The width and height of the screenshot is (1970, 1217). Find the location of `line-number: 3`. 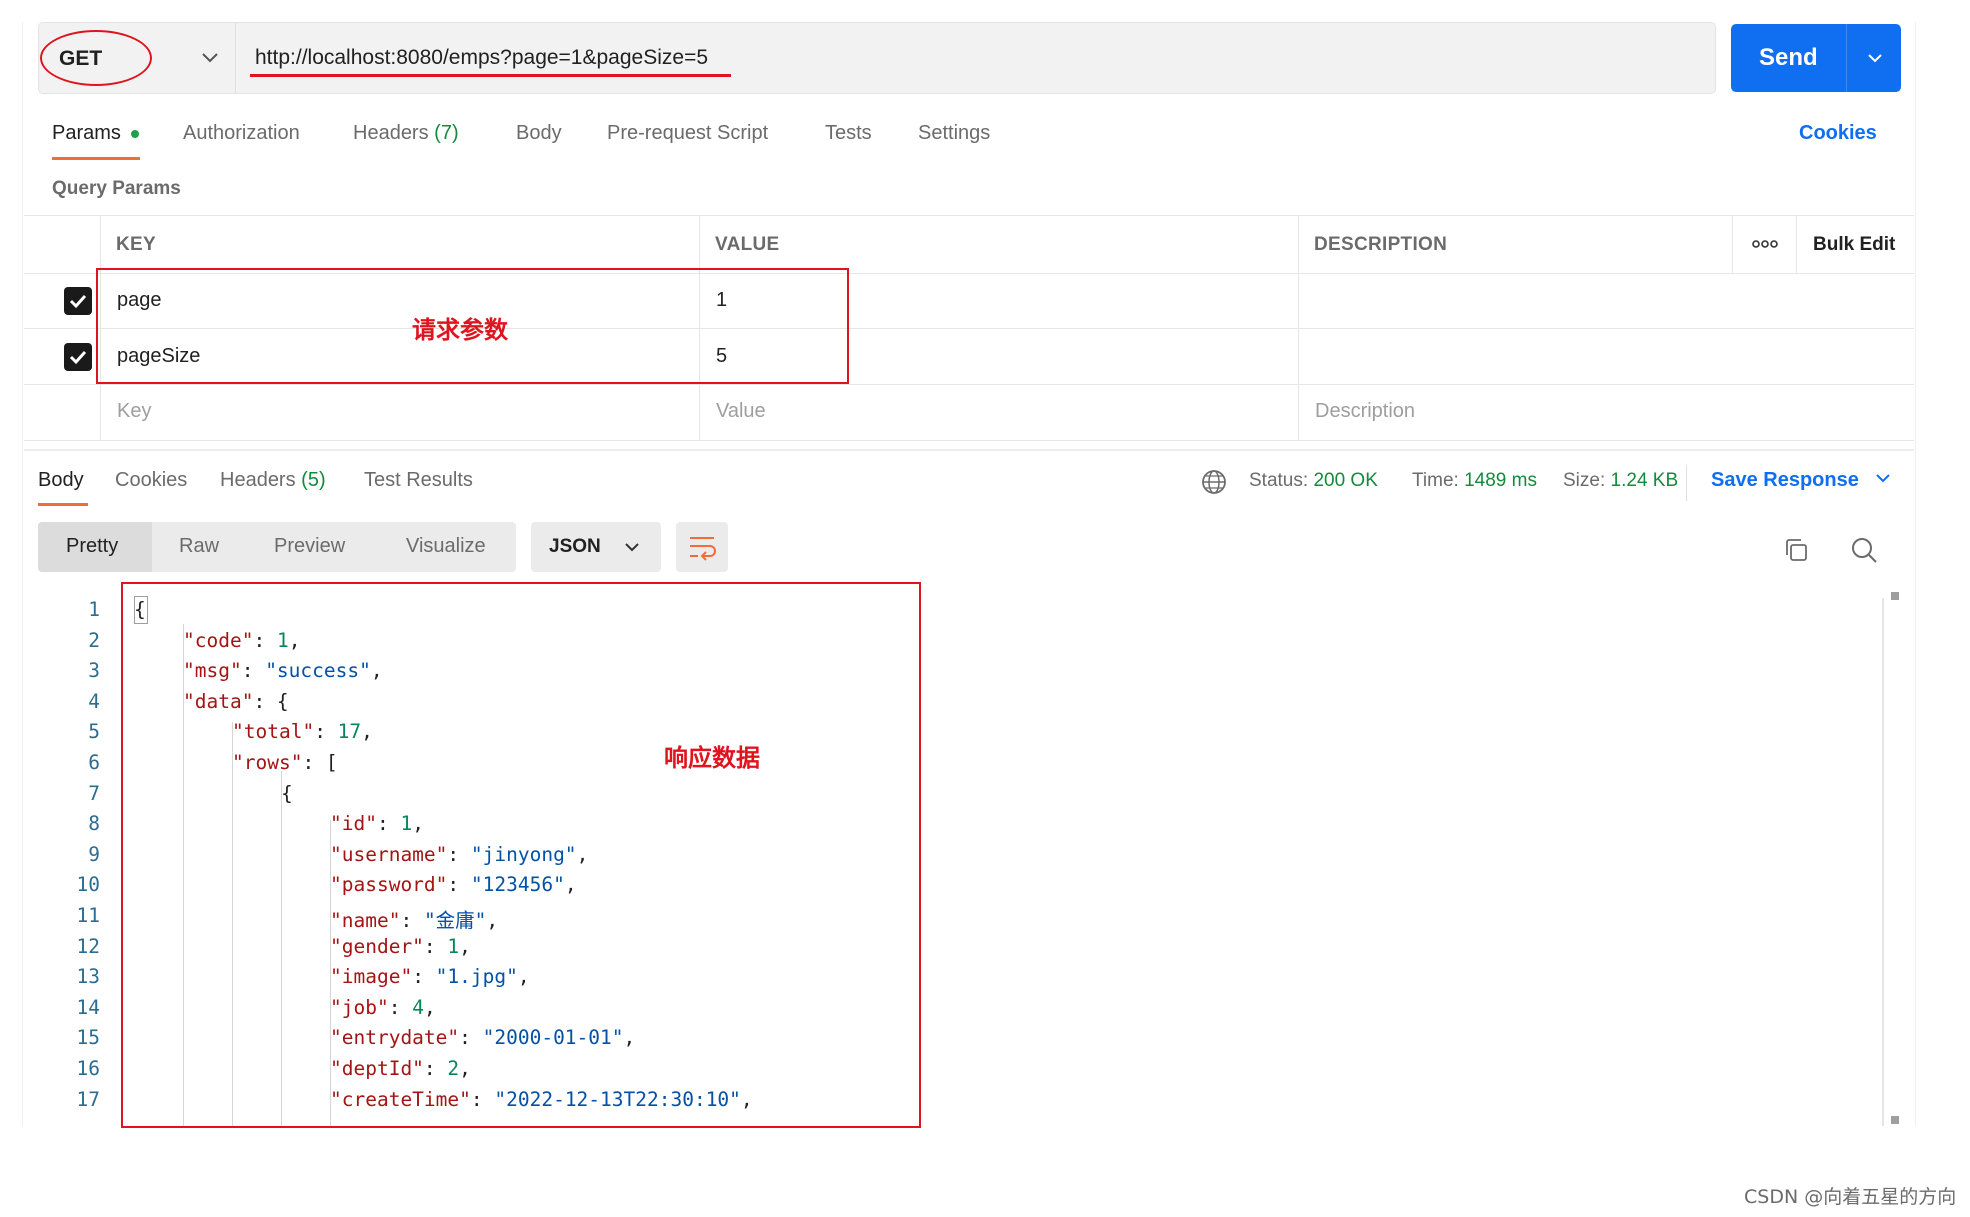

line-number: 3 is located at coordinates (94, 671).